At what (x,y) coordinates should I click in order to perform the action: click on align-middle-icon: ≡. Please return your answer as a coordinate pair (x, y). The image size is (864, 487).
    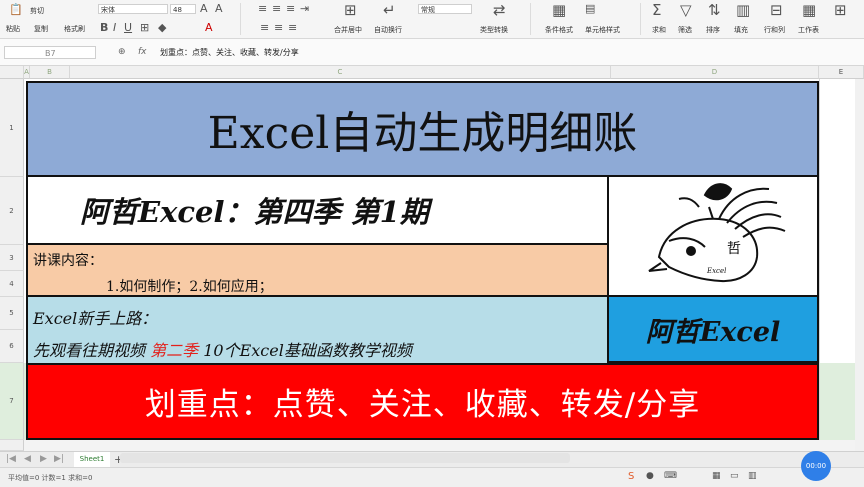
    Looking at the image, I should click on (276, 8).